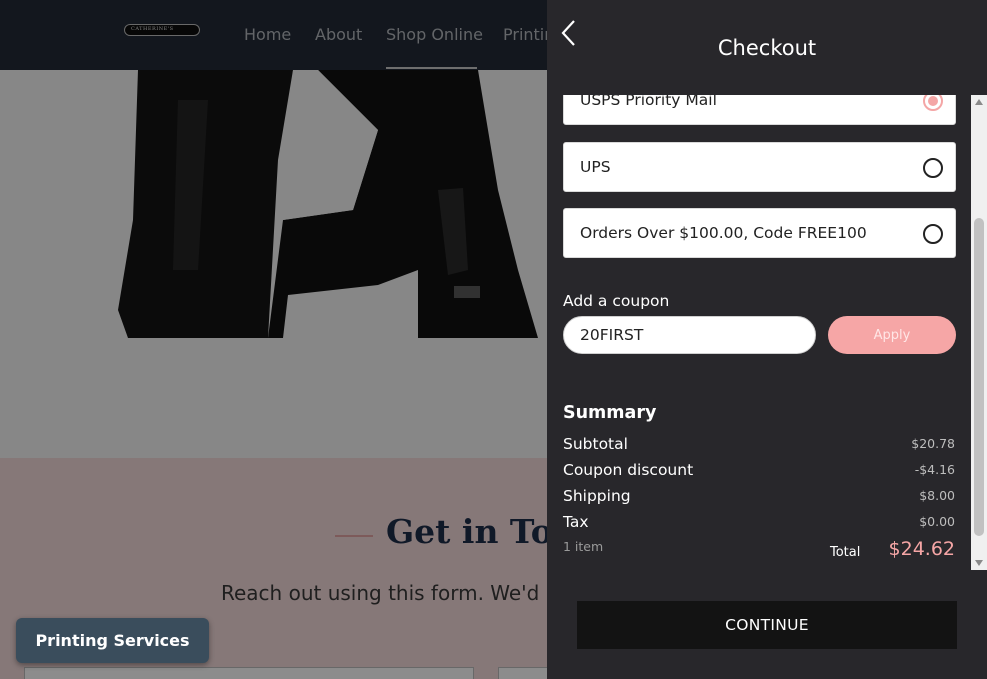 The image size is (987, 679). What do you see at coordinates (979, 563) in the screenshot?
I see `scroll-down-arrow-icon` at bounding box center [979, 563].